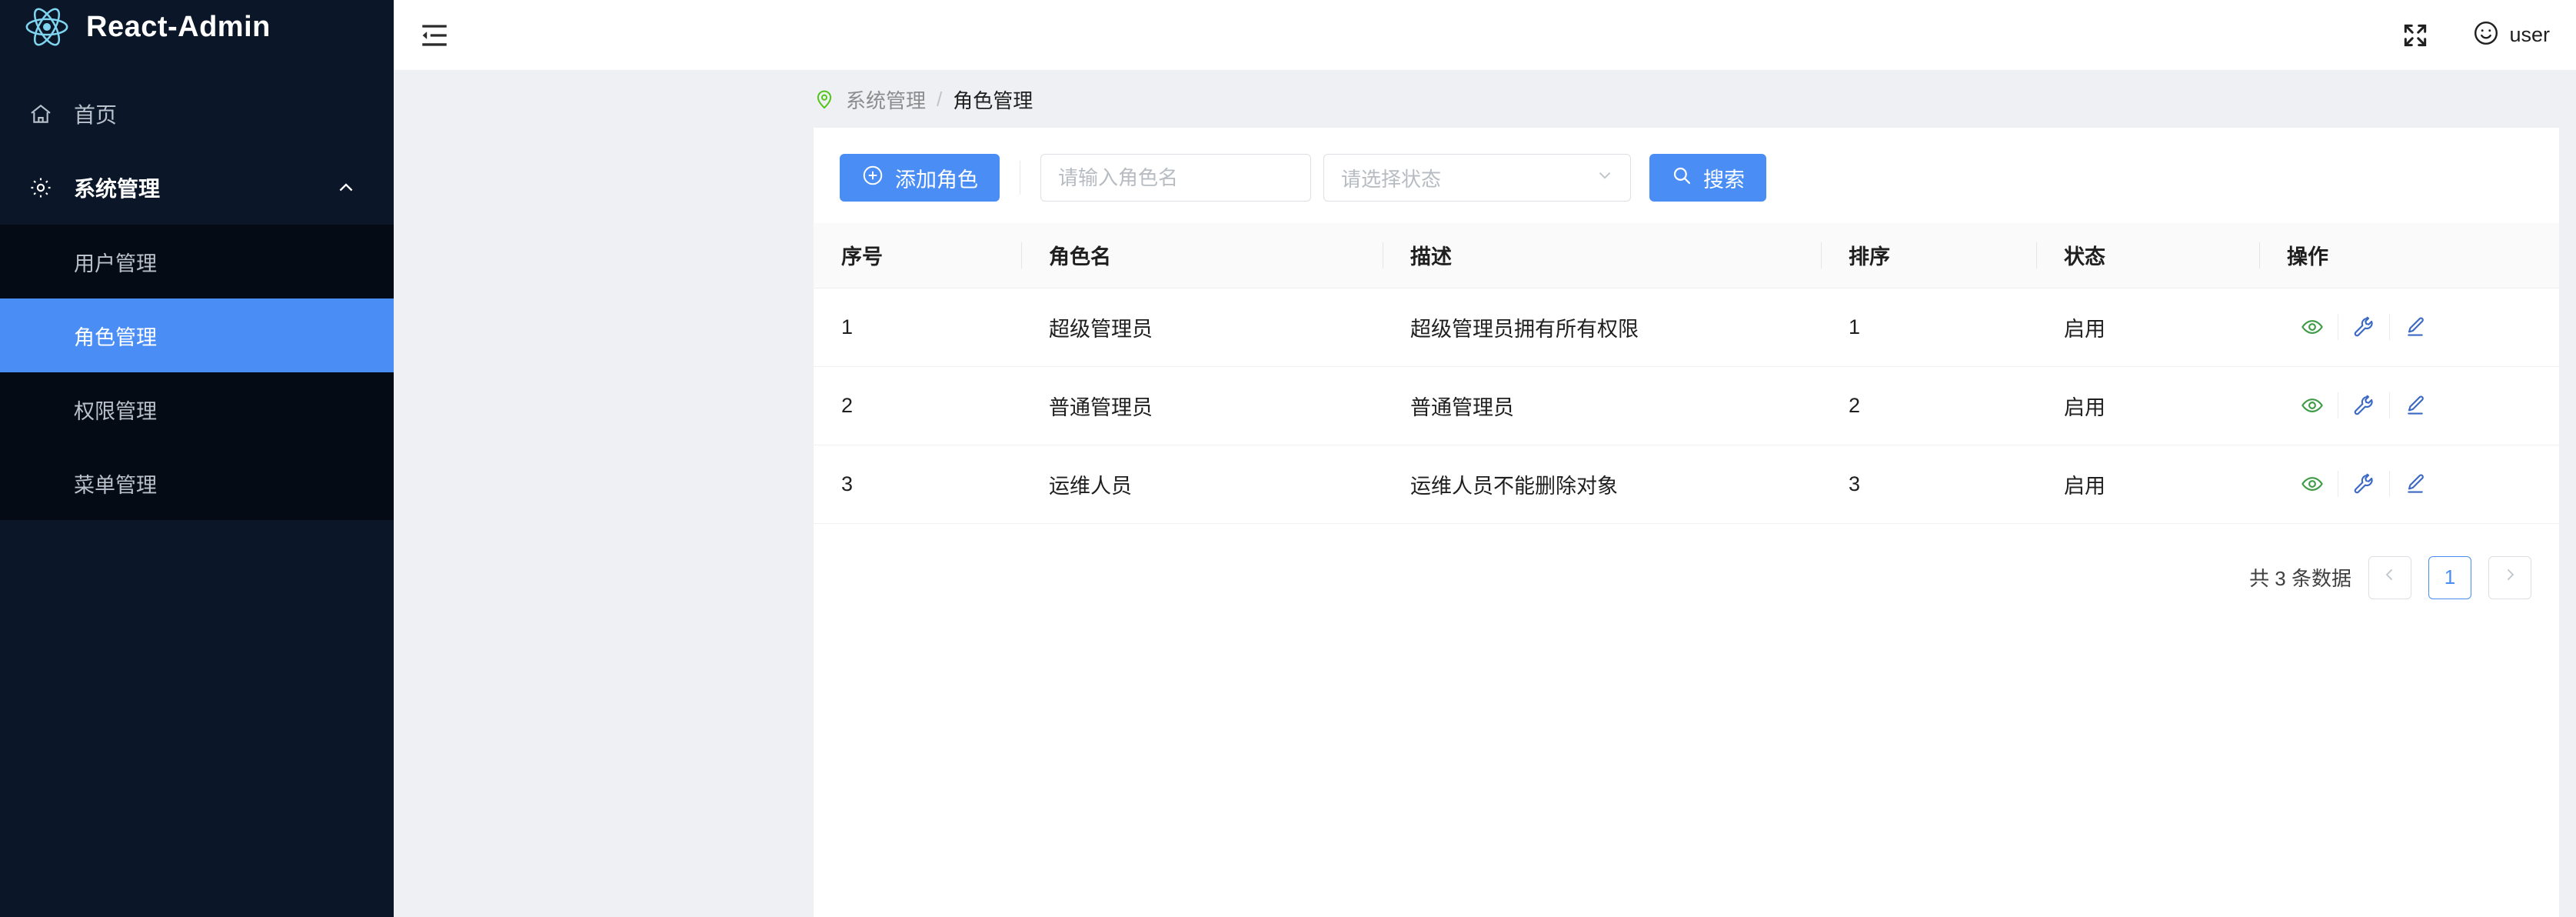 Image resolution: width=2576 pixels, height=917 pixels. Describe the element at coordinates (115, 337) in the screenshot. I see `sidebar-item-label-roles: 角色管理` at that location.